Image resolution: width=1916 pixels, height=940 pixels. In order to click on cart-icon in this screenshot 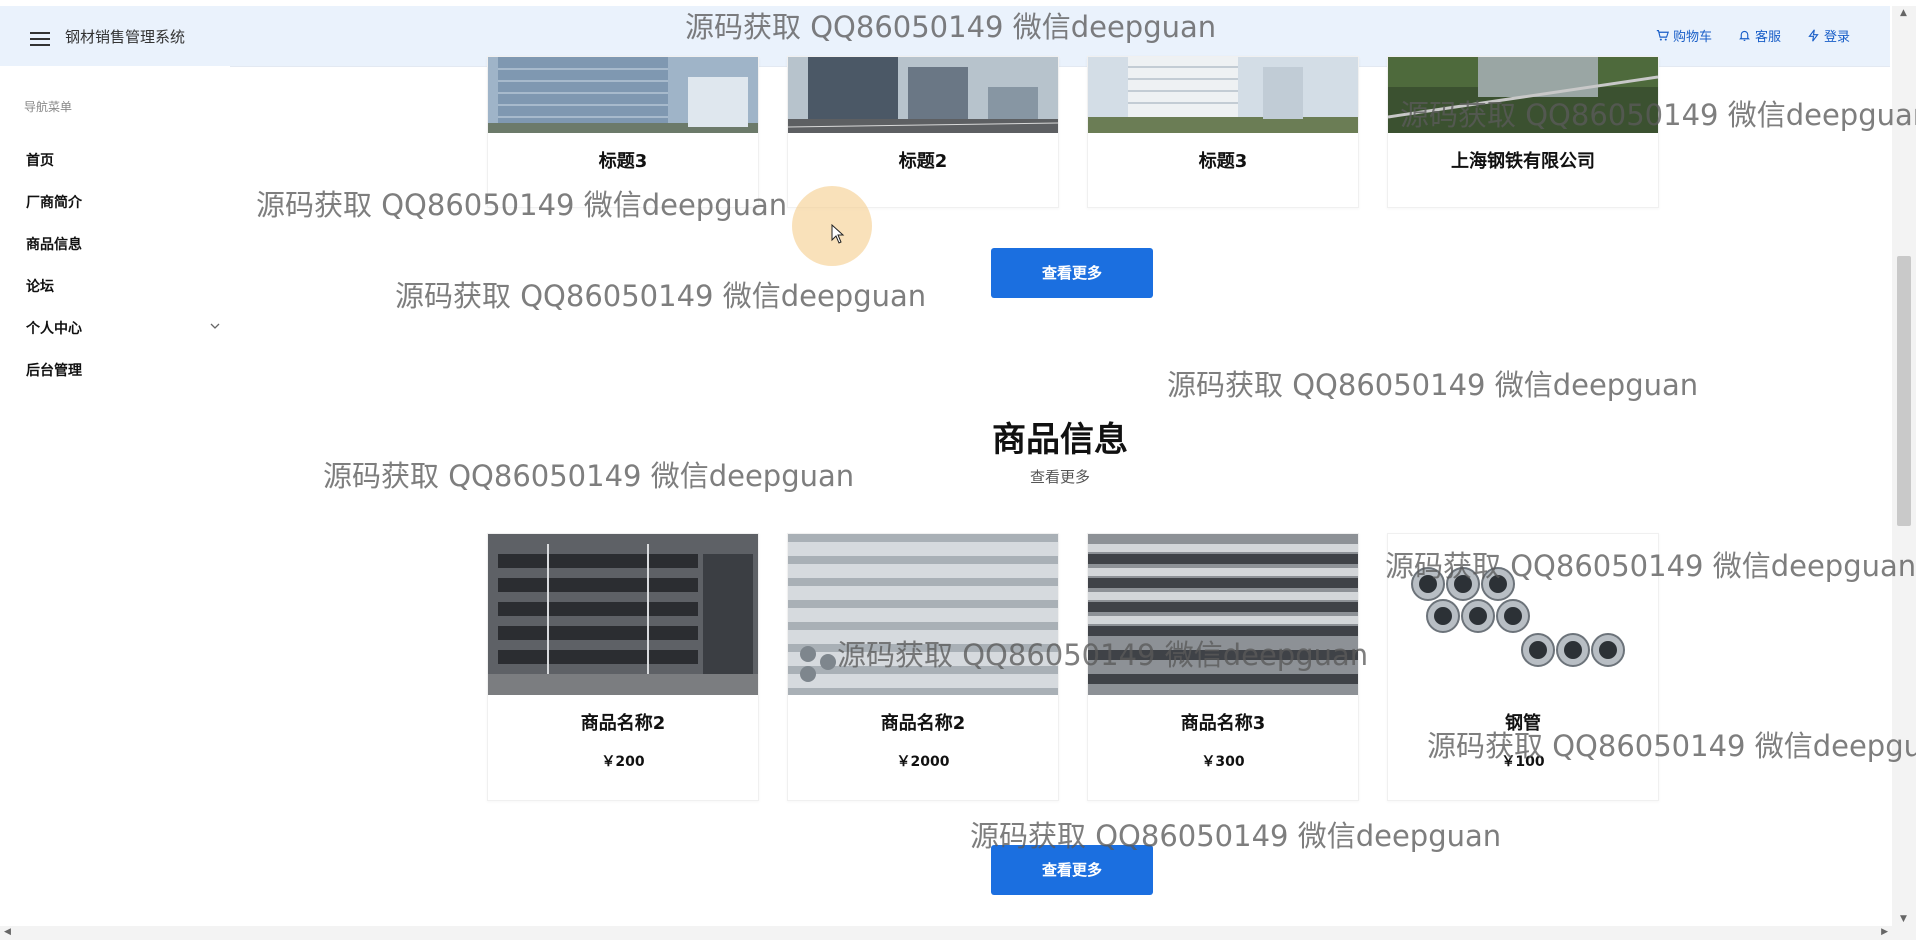, I will do `click(1662, 35)`.